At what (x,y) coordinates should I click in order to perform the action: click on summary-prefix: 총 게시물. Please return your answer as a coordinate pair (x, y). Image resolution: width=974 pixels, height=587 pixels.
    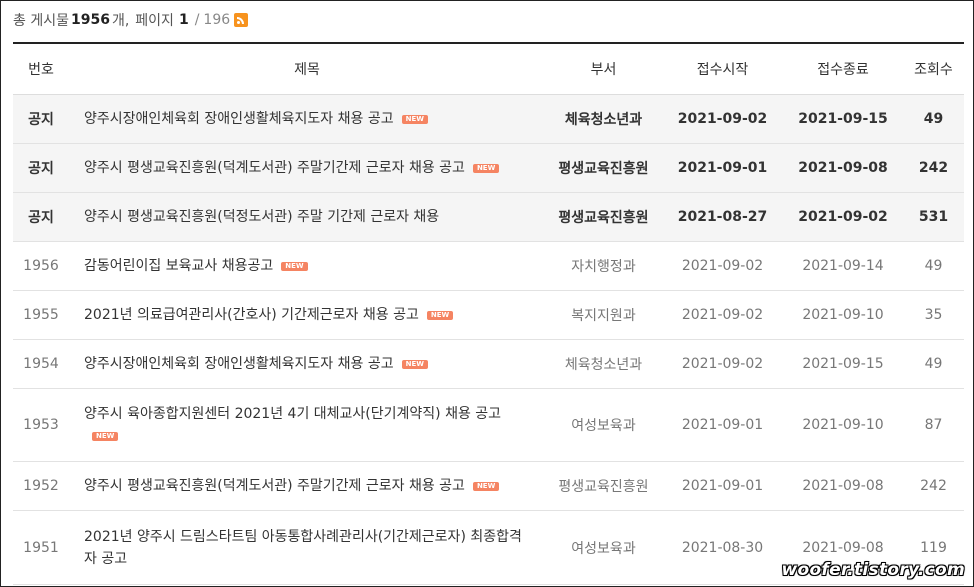
    Looking at the image, I should click on (41, 21).